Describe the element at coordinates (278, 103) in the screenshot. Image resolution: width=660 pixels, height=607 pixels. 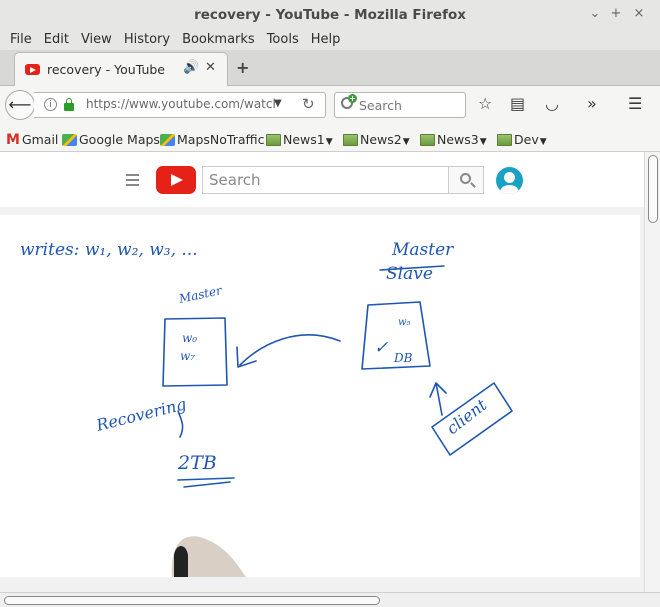
I see `url-dropdown-icon: ▼` at that location.